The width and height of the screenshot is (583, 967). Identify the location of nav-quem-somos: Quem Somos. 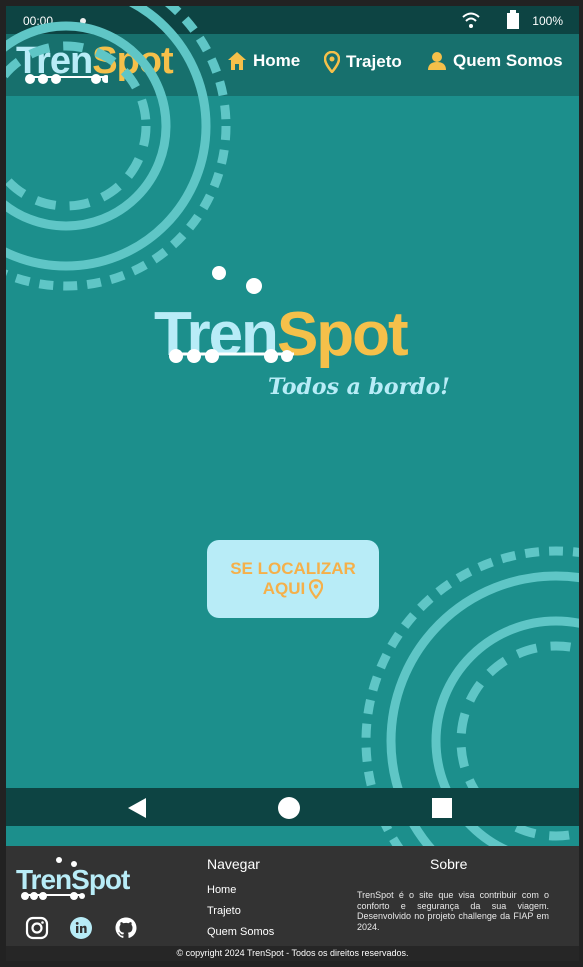
(495, 61).